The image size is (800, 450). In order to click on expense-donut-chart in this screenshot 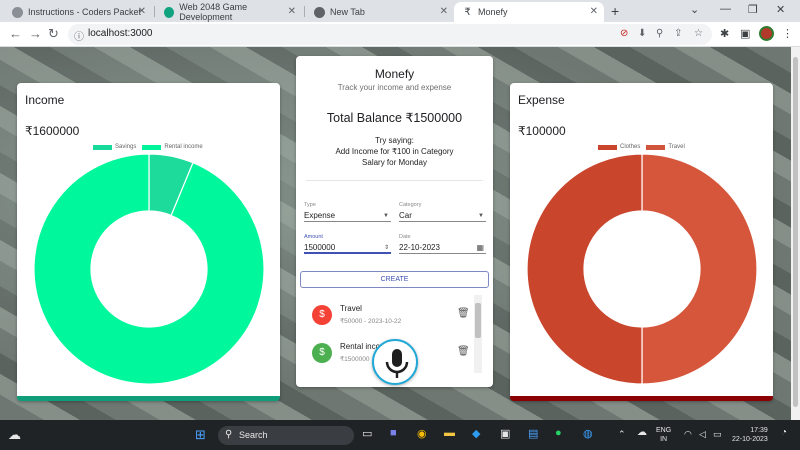, I will do `click(642, 269)`.